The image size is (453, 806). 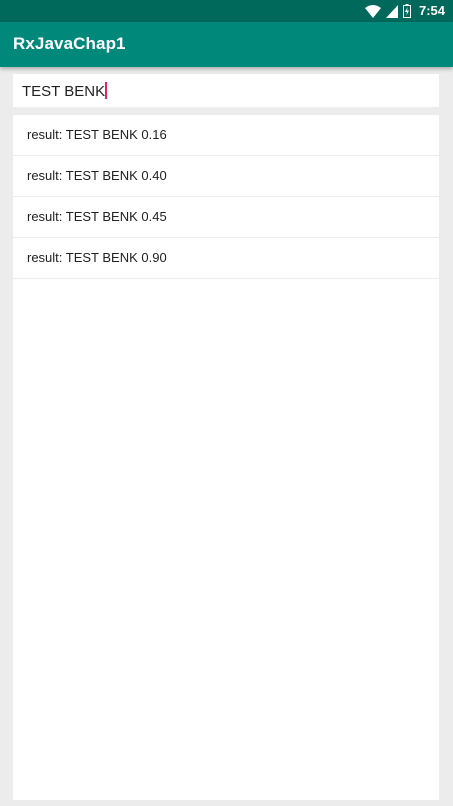 I want to click on text-caret, so click(x=106, y=90).